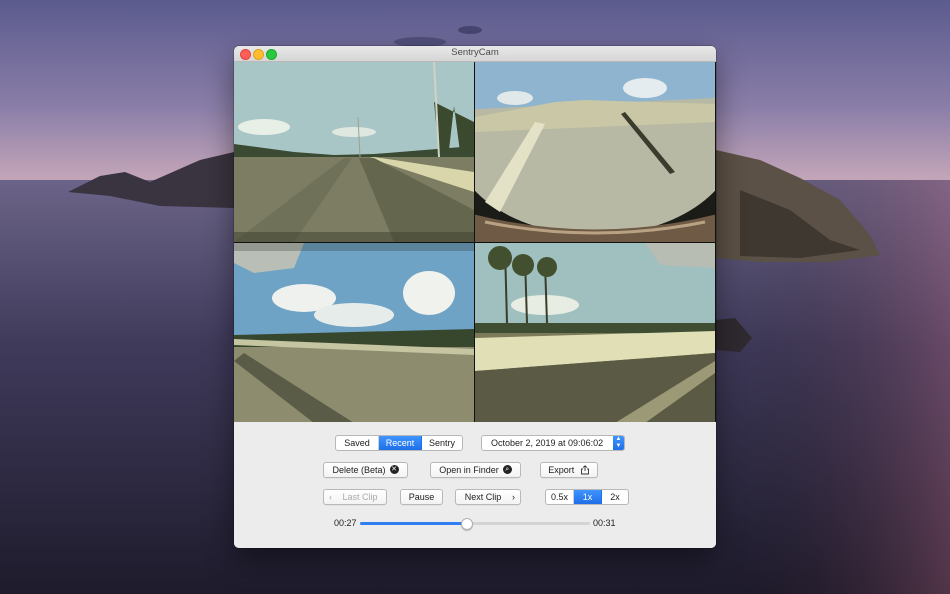 The height and width of the screenshot is (594, 950). I want to click on x-circle-icon: ✕, so click(394, 470).